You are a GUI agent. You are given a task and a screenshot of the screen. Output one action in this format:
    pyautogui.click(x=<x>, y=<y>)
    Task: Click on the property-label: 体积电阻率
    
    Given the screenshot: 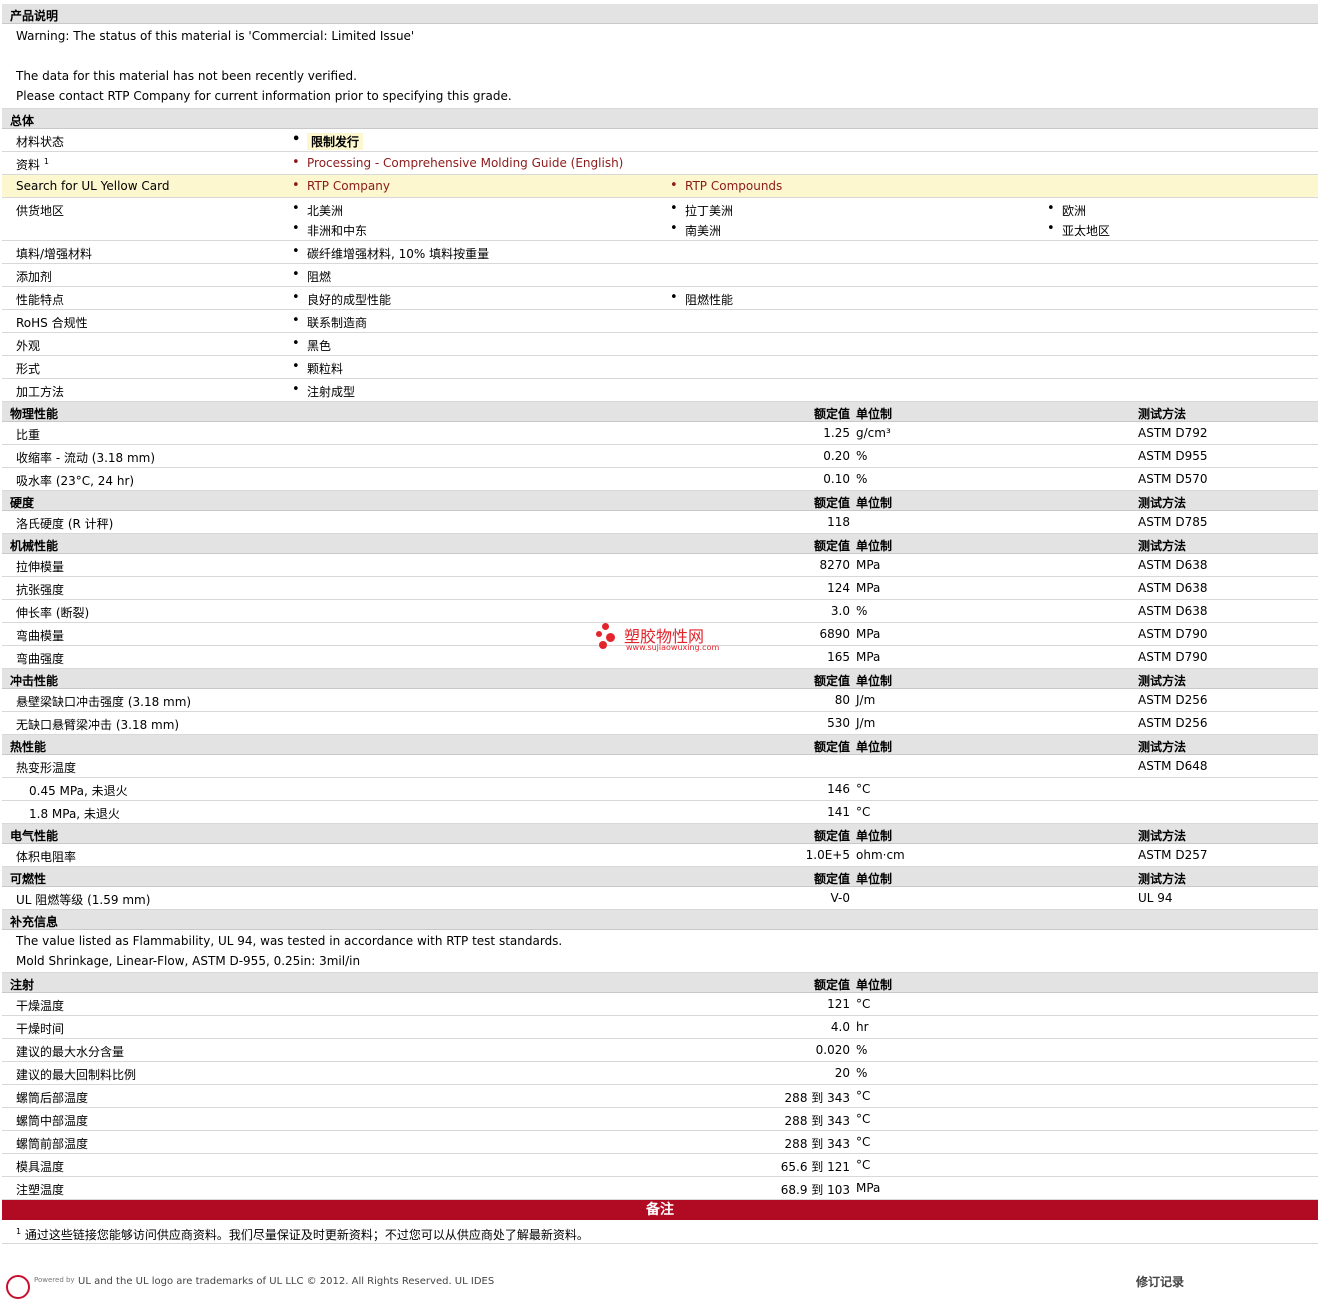 What is the action you would take?
    pyautogui.click(x=46, y=857)
    